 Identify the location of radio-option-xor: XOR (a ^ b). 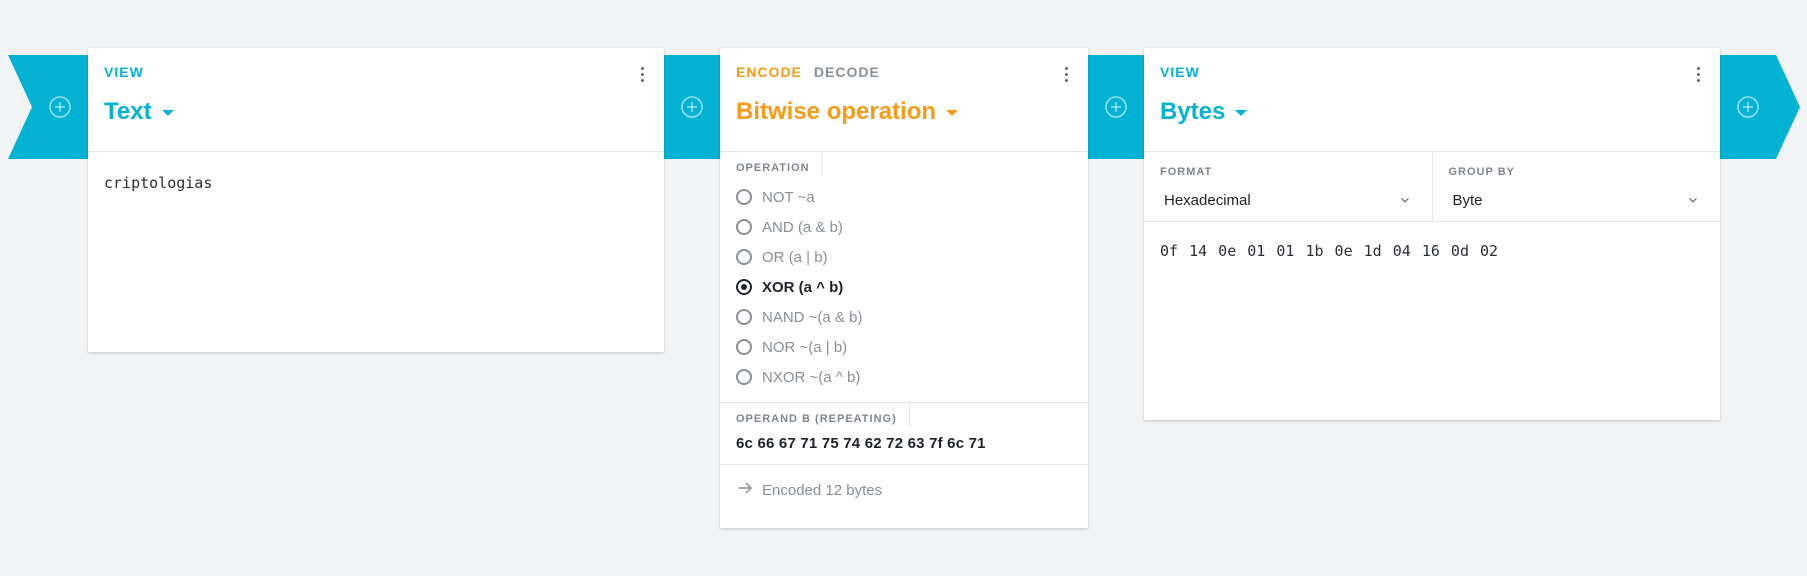
(904, 287).